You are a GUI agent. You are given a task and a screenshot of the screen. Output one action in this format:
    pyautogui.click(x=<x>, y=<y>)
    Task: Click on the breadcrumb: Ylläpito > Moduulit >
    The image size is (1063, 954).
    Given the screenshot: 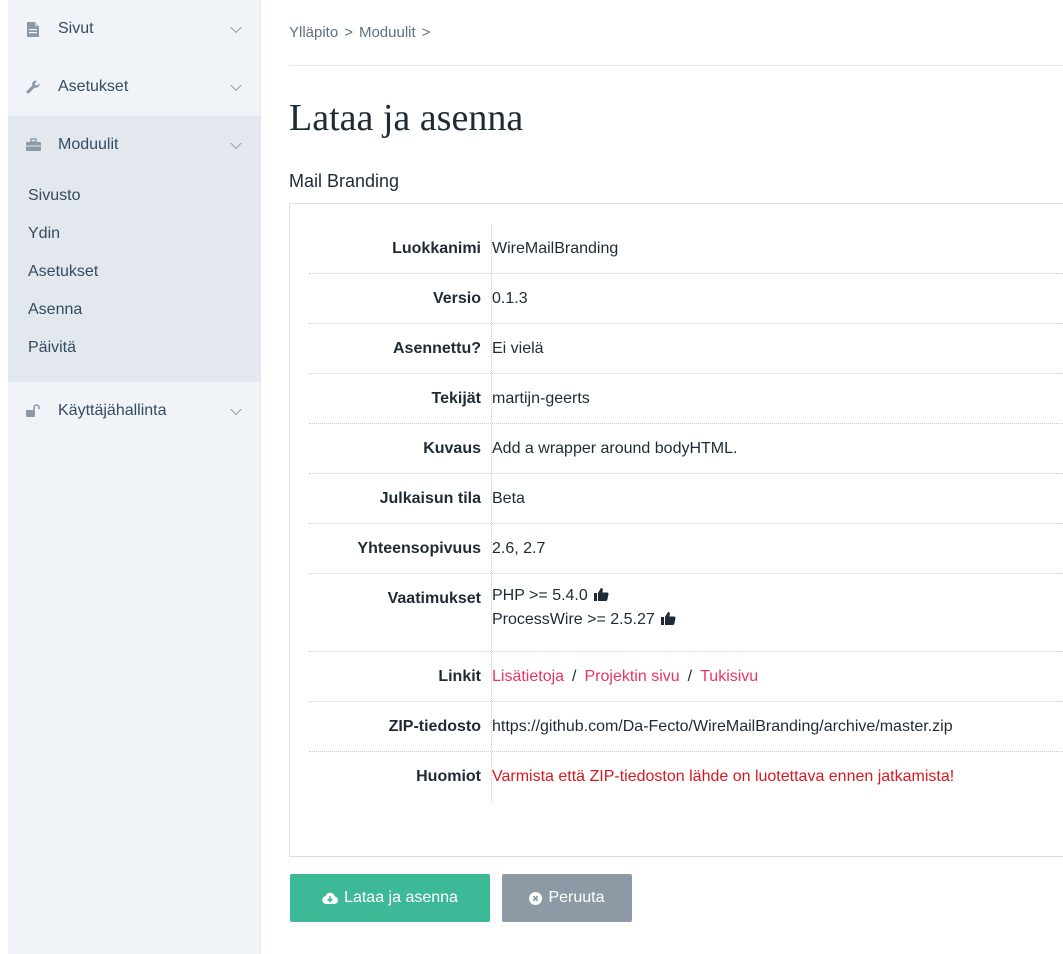 What is the action you would take?
    pyautogui.click(x=676, y=33)
    